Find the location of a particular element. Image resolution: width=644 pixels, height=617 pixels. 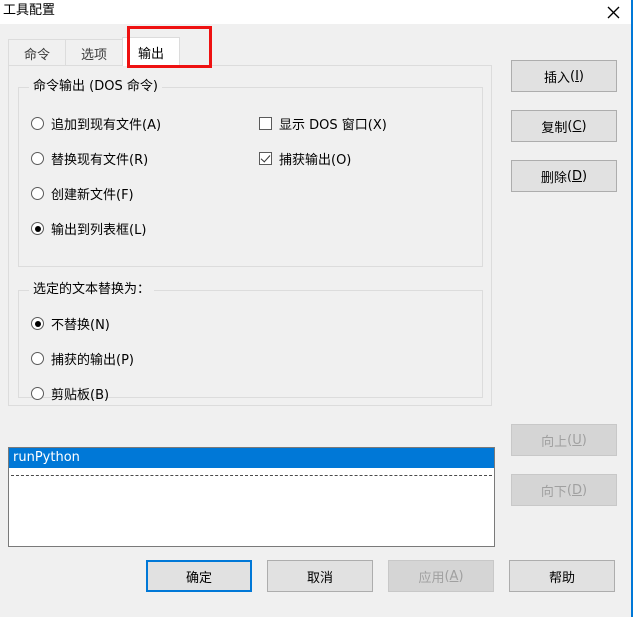

group-text-replace: 选定的文本替换为： 不替换(N) 捕获的输出(P) 剪贴板(B) is located at coordinates (250, 343).